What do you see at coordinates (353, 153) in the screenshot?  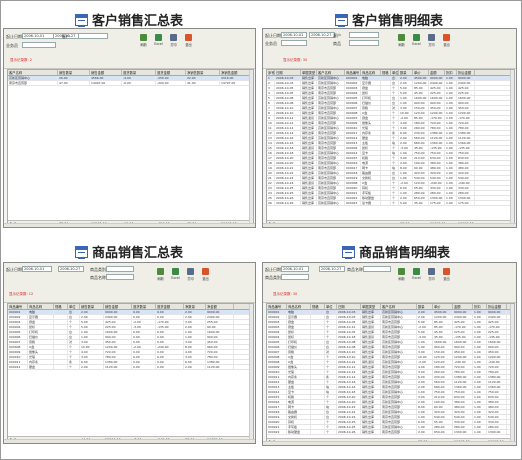 I see `table-cell: 000014` at bounding box center [353, 153].